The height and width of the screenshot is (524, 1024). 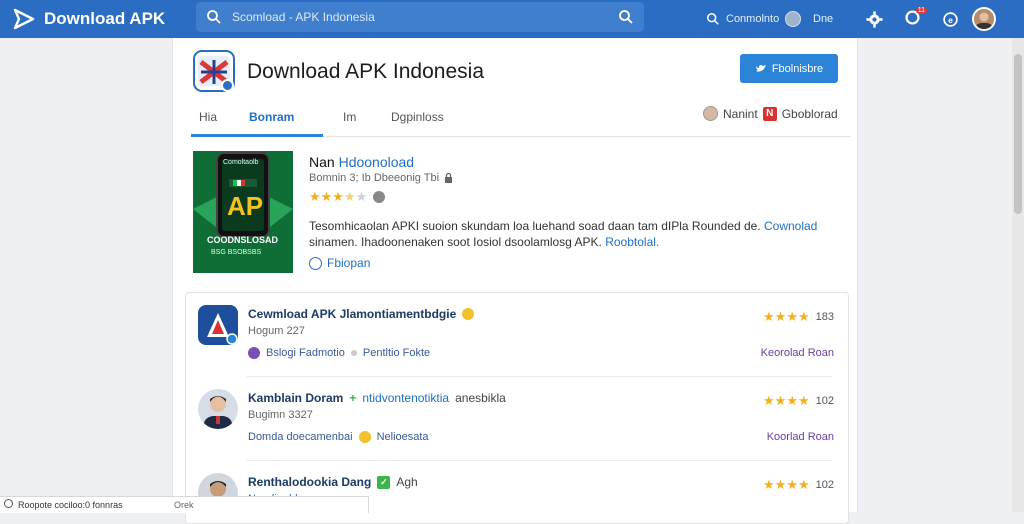 What do you see at coordinates (753, 19) in the screenshot?
I see `account-search-label: Conmolnto` at bounding box center [753, 19].